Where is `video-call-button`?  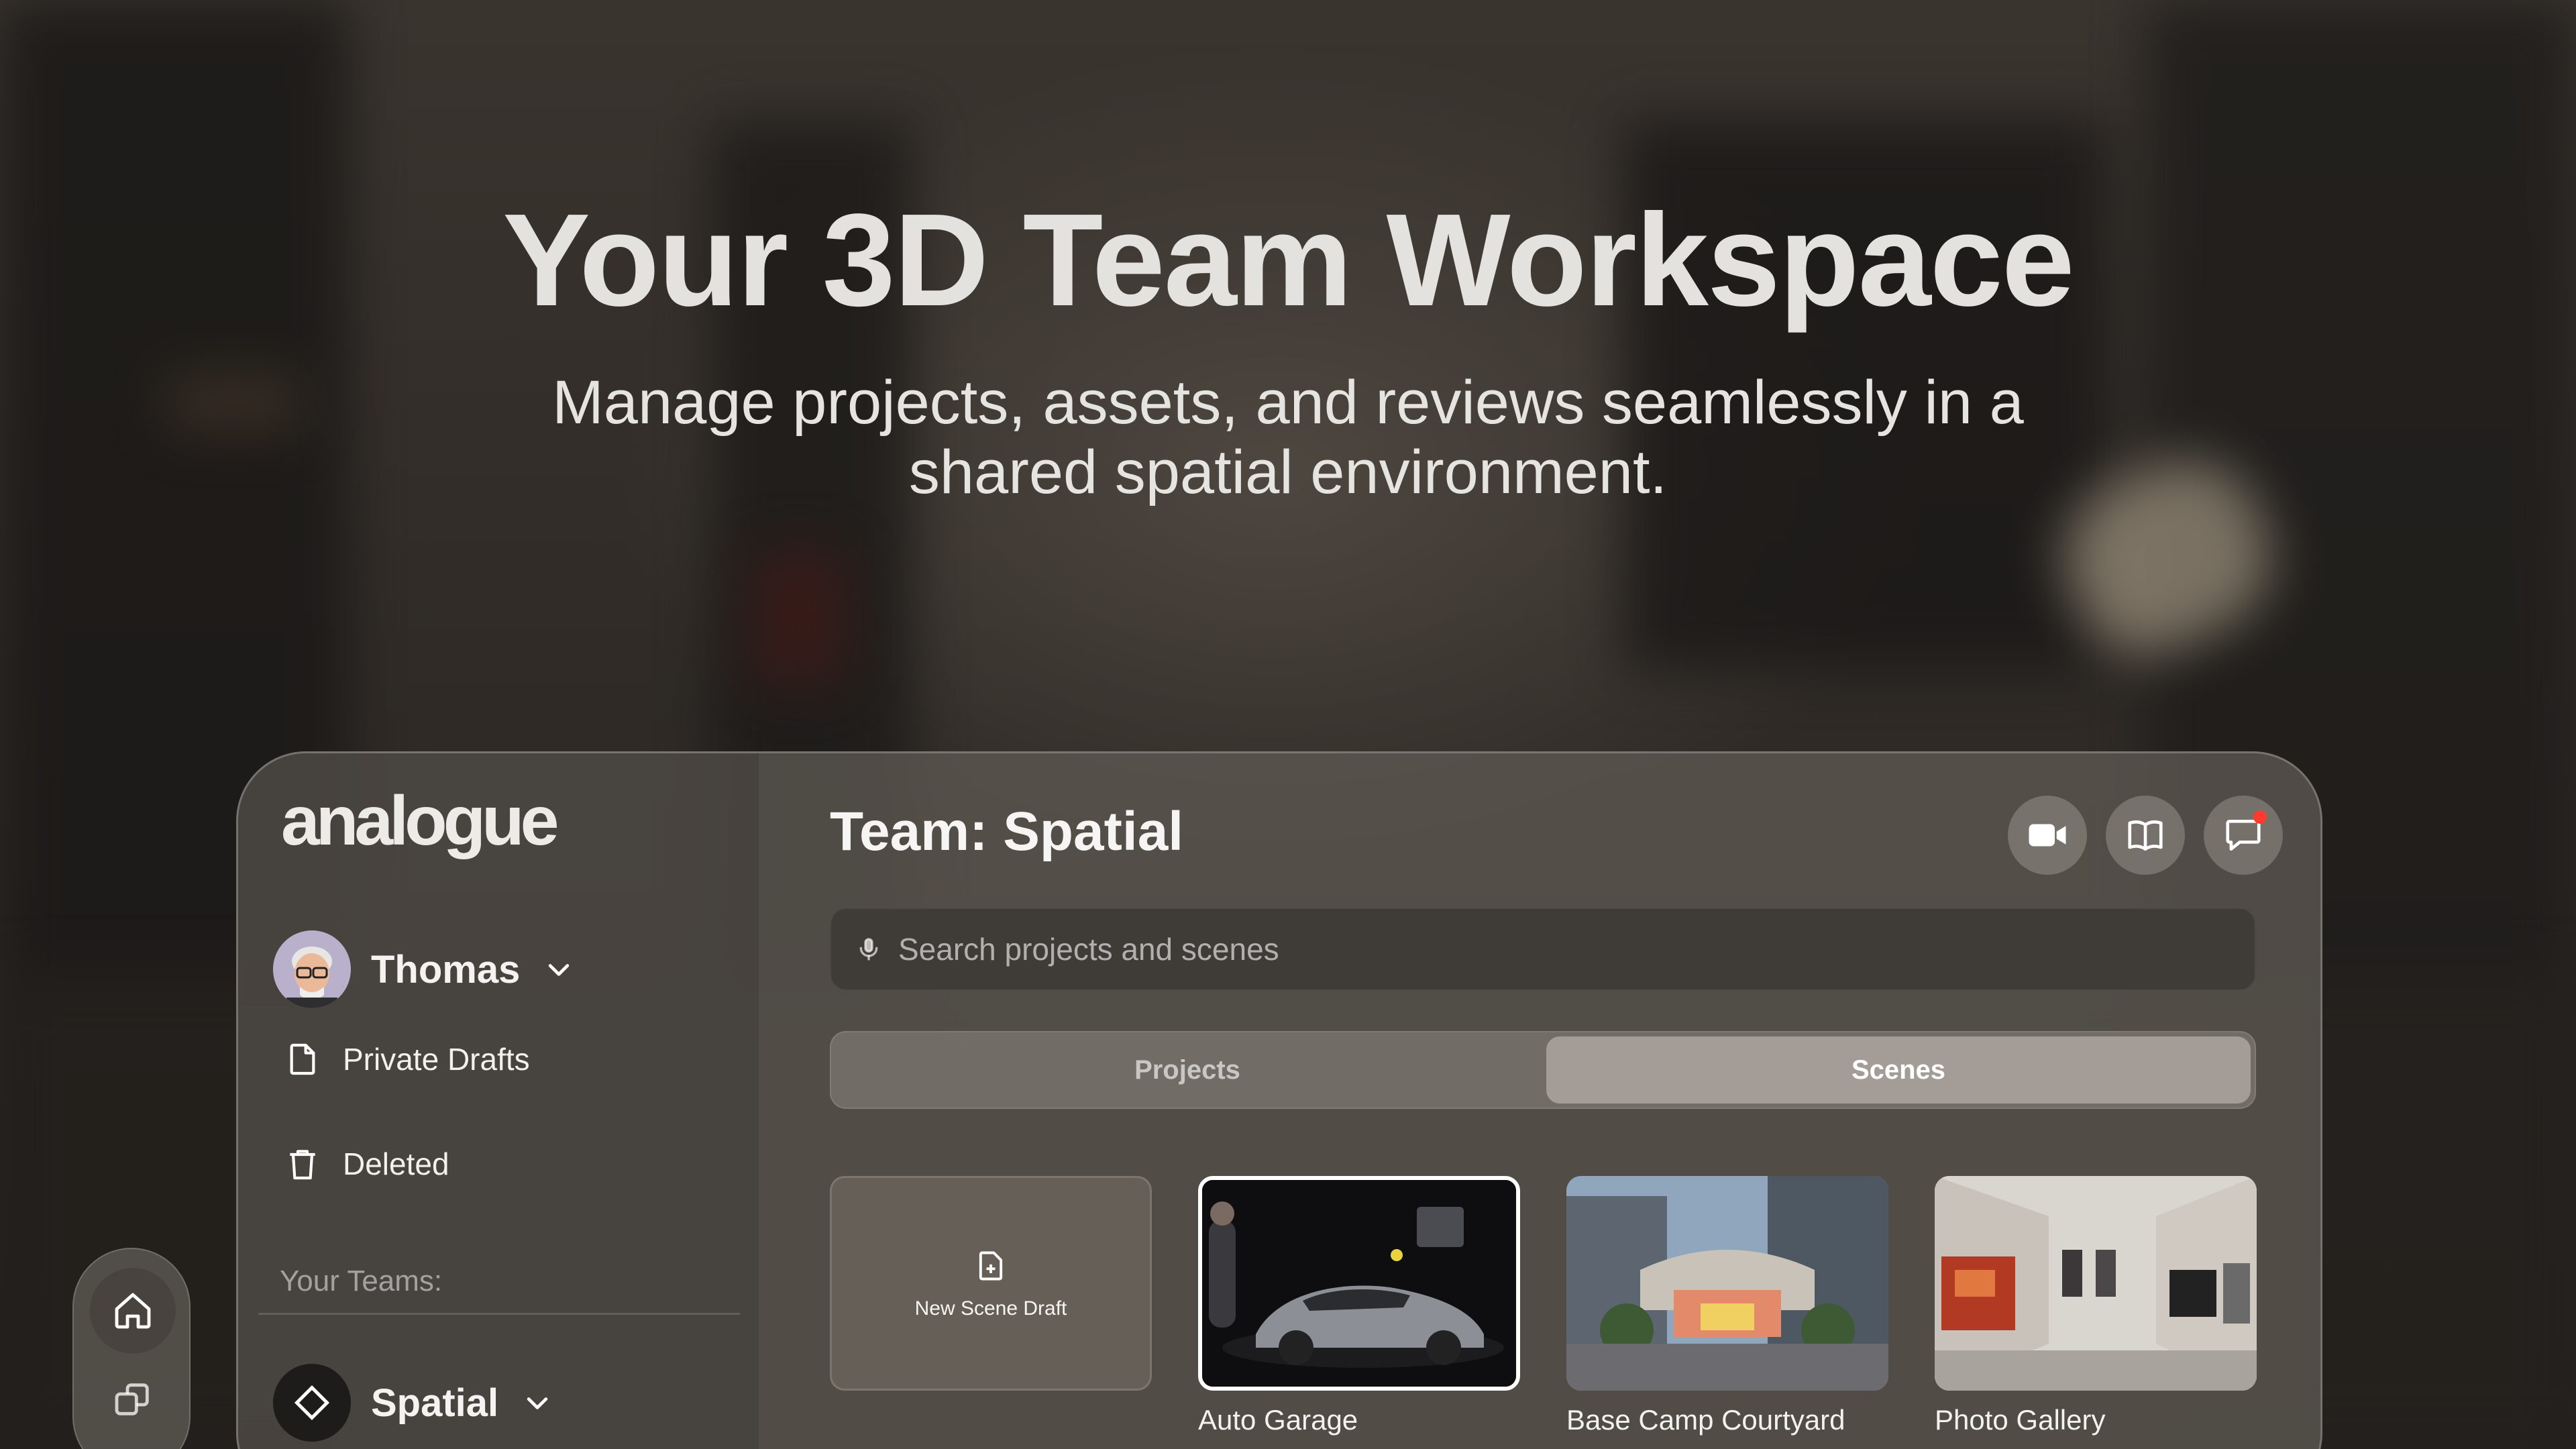
video-call-button is located at coordinates (2047, 835).